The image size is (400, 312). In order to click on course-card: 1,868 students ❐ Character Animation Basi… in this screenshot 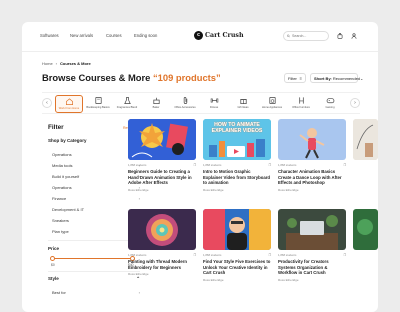, I will do `click(312, 155)`.